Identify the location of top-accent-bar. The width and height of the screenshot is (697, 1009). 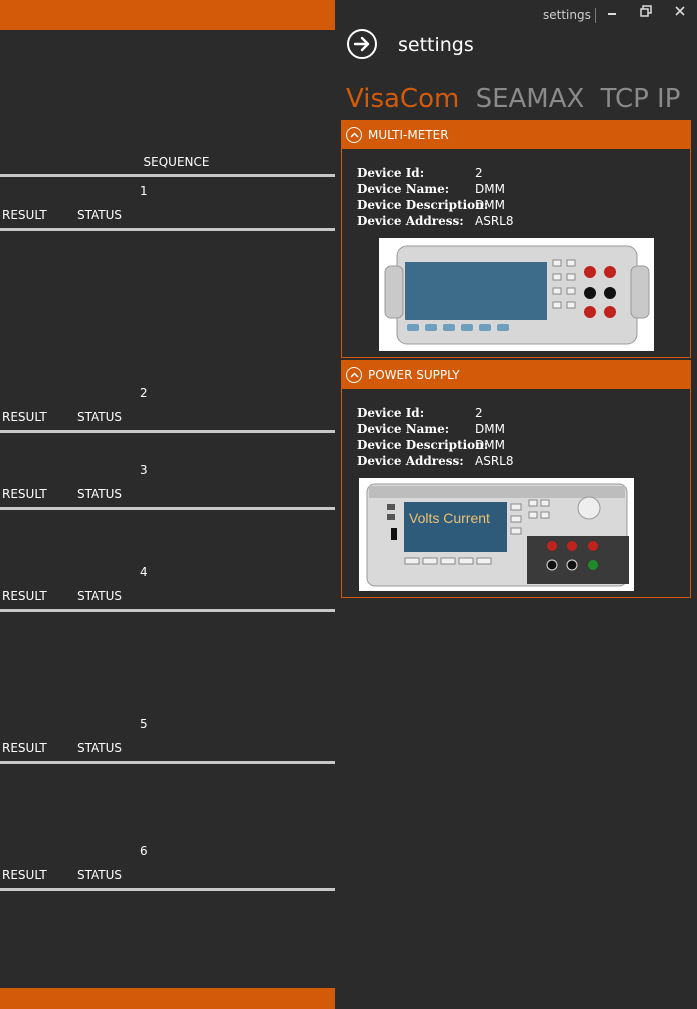
(167, 15).